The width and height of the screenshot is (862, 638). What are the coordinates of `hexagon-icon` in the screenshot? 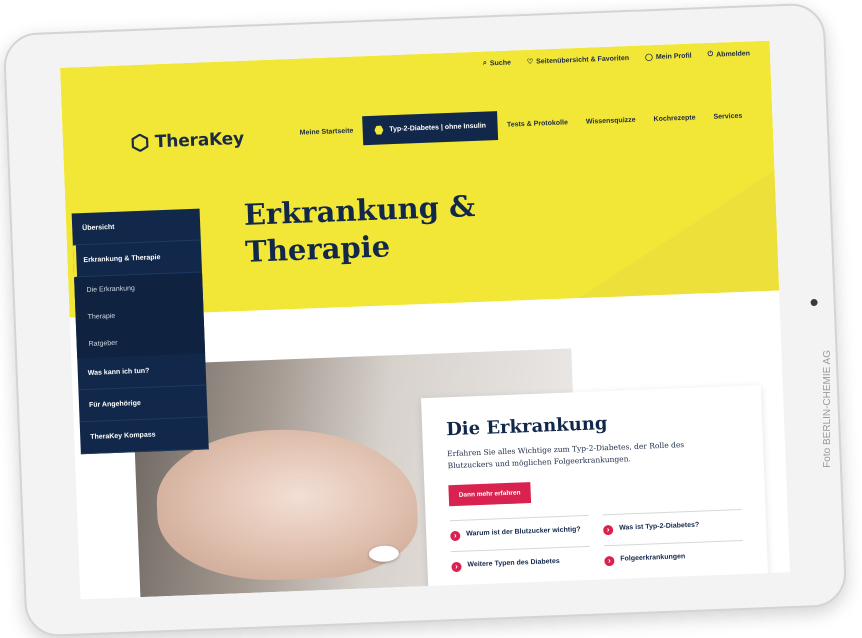 It's located at (378, 129).